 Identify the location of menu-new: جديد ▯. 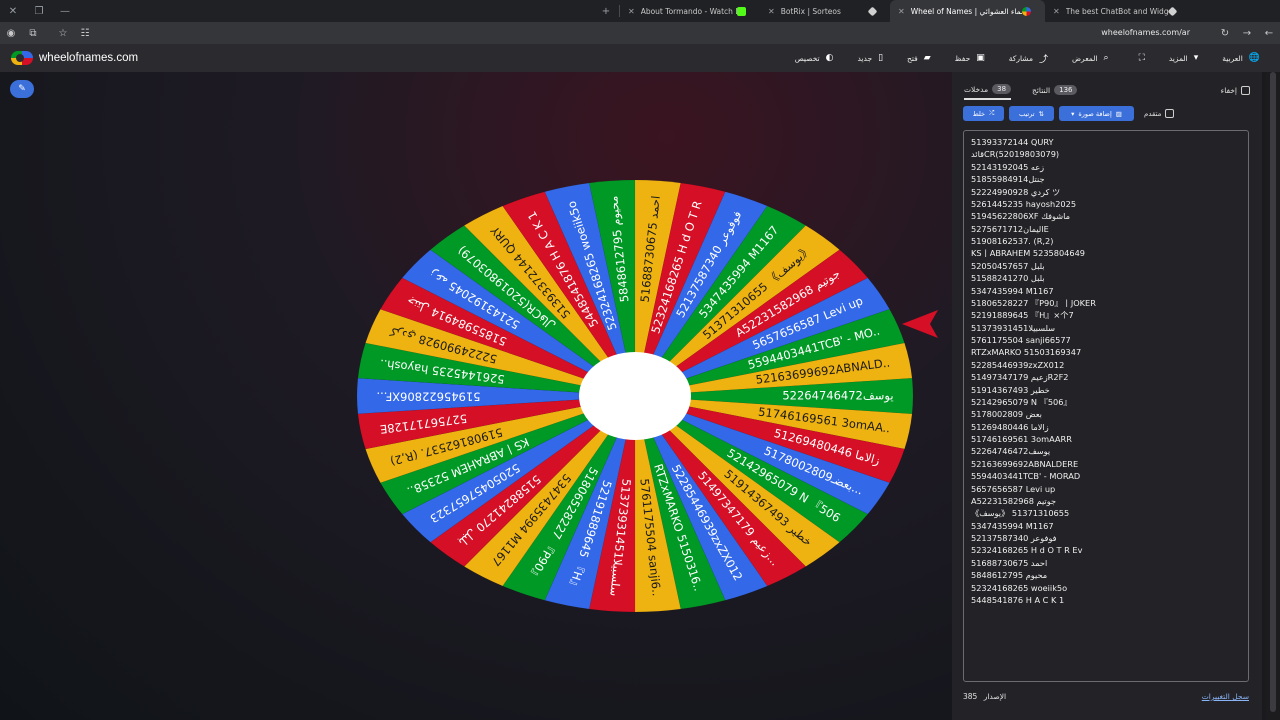
(870, 58).